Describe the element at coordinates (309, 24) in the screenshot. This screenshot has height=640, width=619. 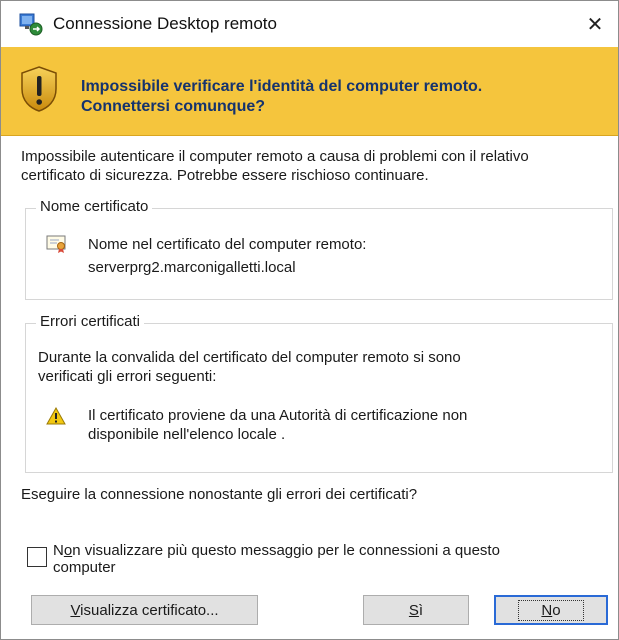
I see `title-bar: Connessione Desktop remoto ✕` at that location.